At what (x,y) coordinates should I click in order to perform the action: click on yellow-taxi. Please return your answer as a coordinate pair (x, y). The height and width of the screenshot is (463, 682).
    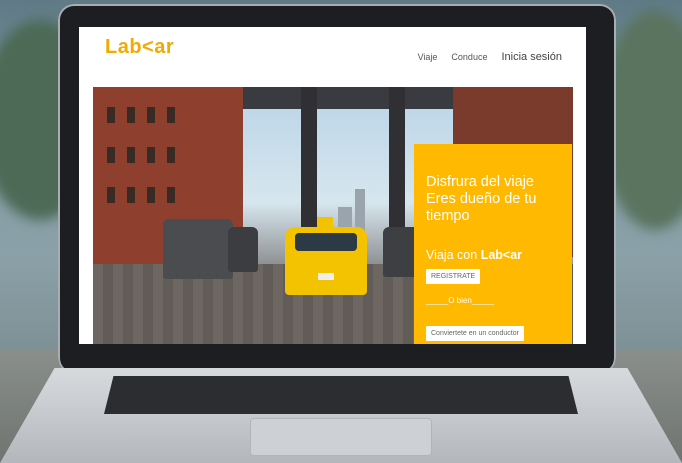
    Looking at the image, I should click on (326, 256).